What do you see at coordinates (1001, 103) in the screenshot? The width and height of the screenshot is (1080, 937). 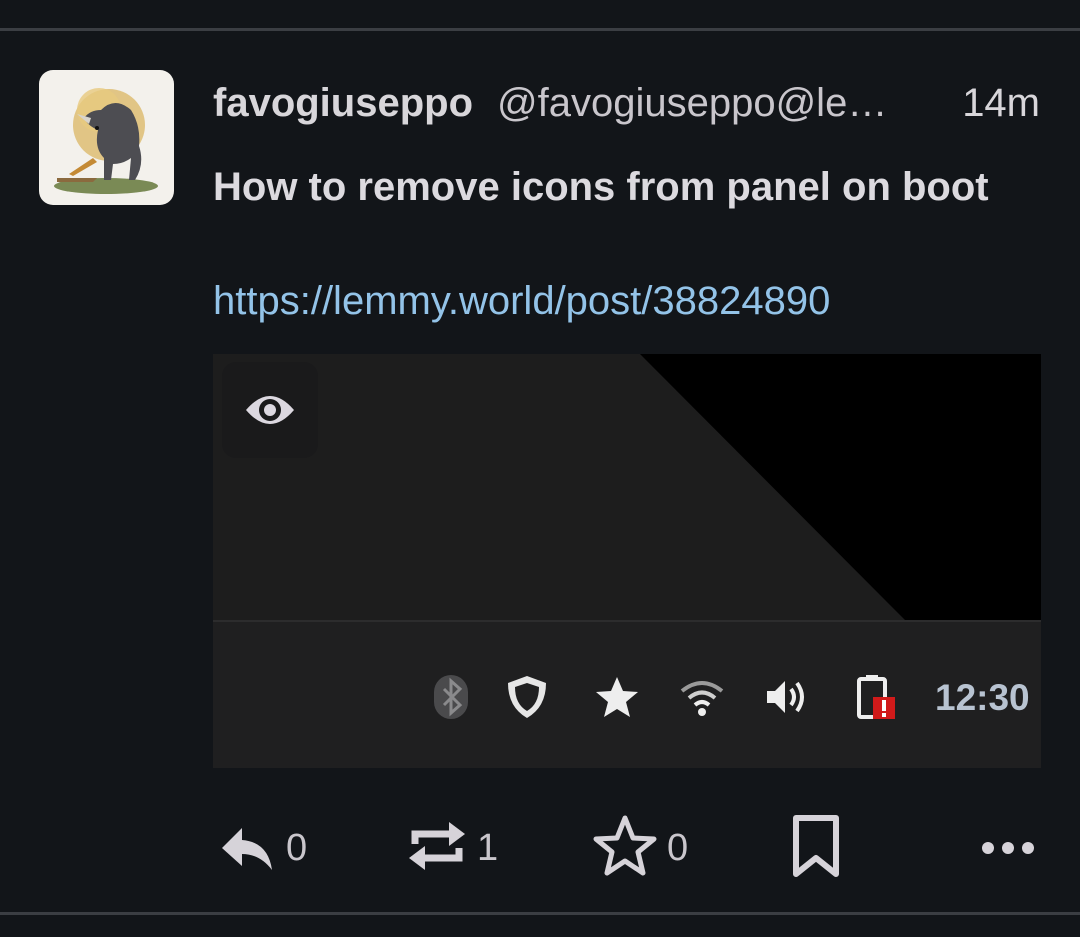 I see `post-time: 14m` at bounding box center [1001, 103].